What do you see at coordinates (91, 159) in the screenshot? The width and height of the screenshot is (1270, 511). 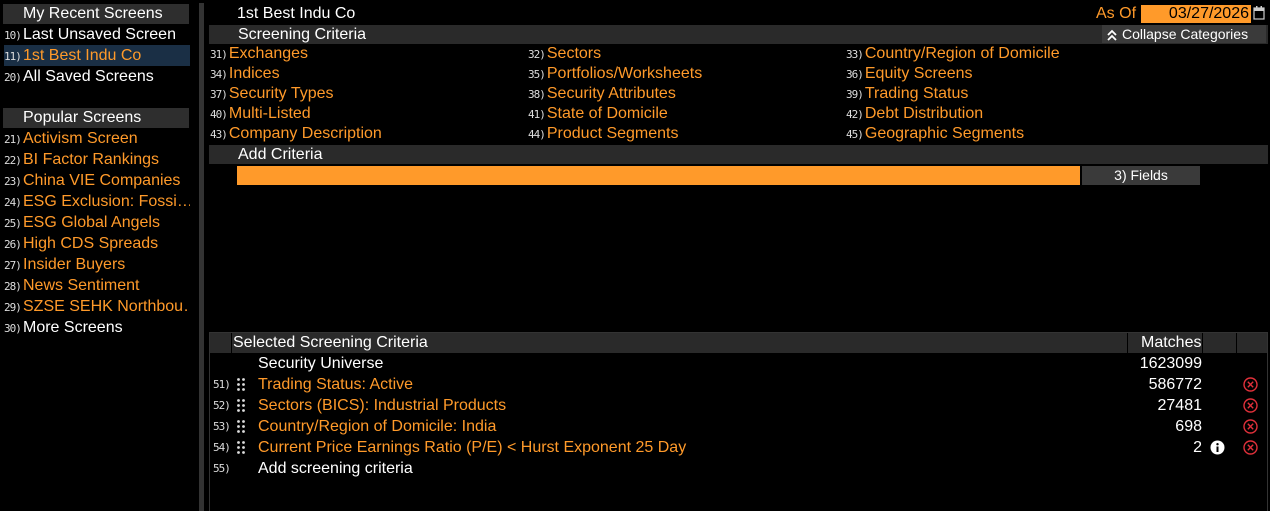 I see `item-label: BI Factor Rankings` at bounding box center [91, 159].